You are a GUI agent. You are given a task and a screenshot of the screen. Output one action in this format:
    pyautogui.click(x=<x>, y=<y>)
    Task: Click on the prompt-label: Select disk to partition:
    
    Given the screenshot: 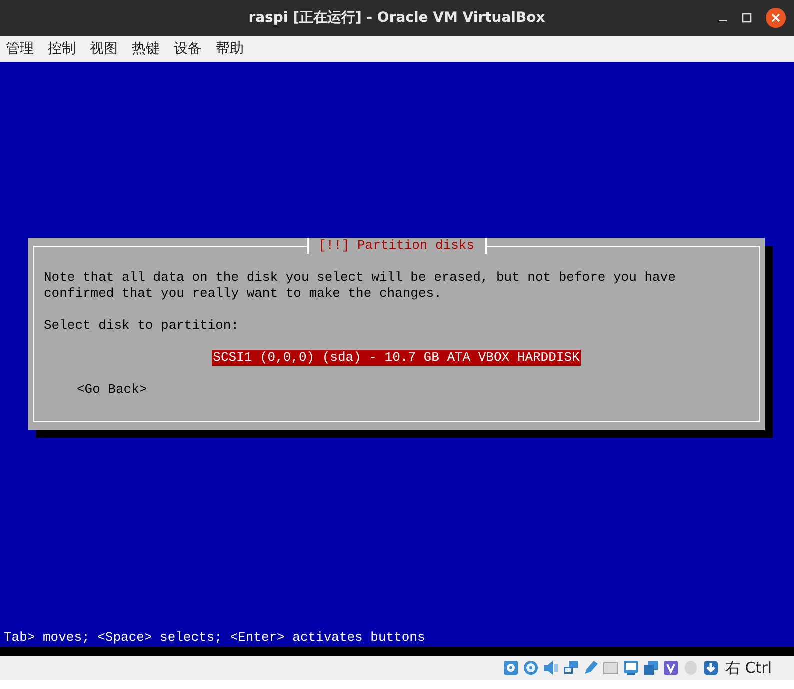 What is the action you would take?
    pyautogui.click(x=142, y=326)
    